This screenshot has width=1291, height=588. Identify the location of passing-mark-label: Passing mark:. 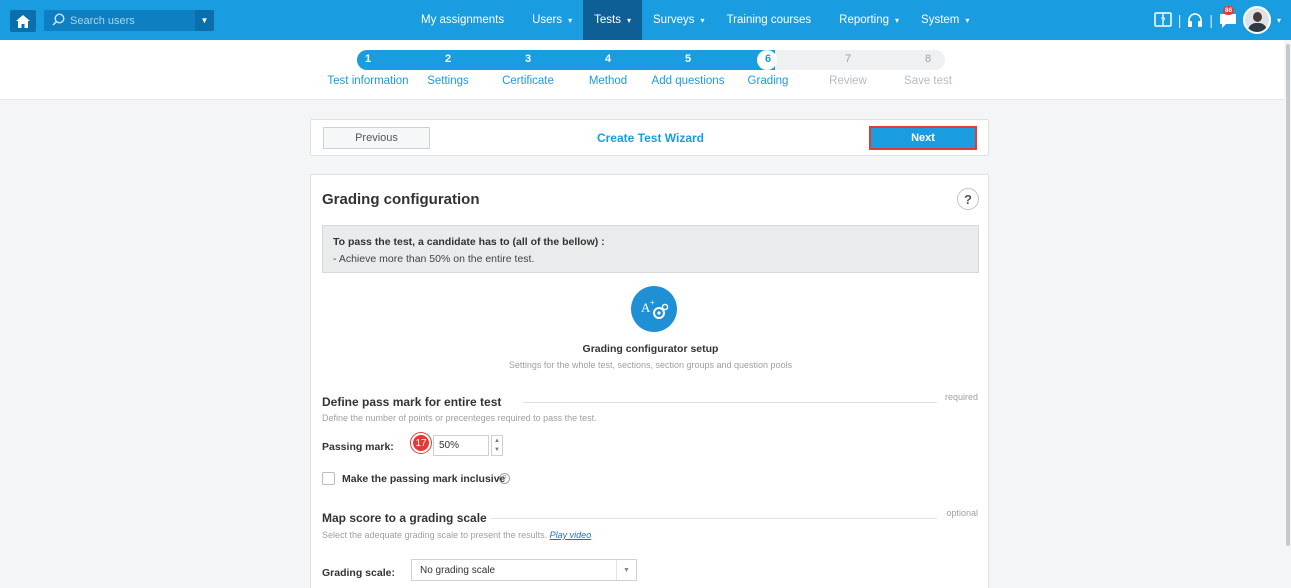
(358, 447).